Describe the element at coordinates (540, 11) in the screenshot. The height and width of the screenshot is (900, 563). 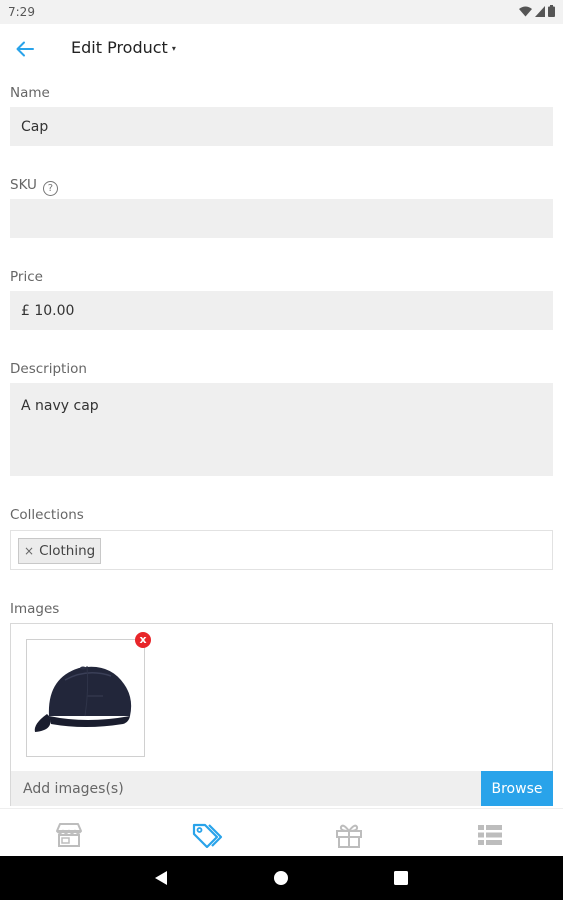
I see `signal-icon` at that location.